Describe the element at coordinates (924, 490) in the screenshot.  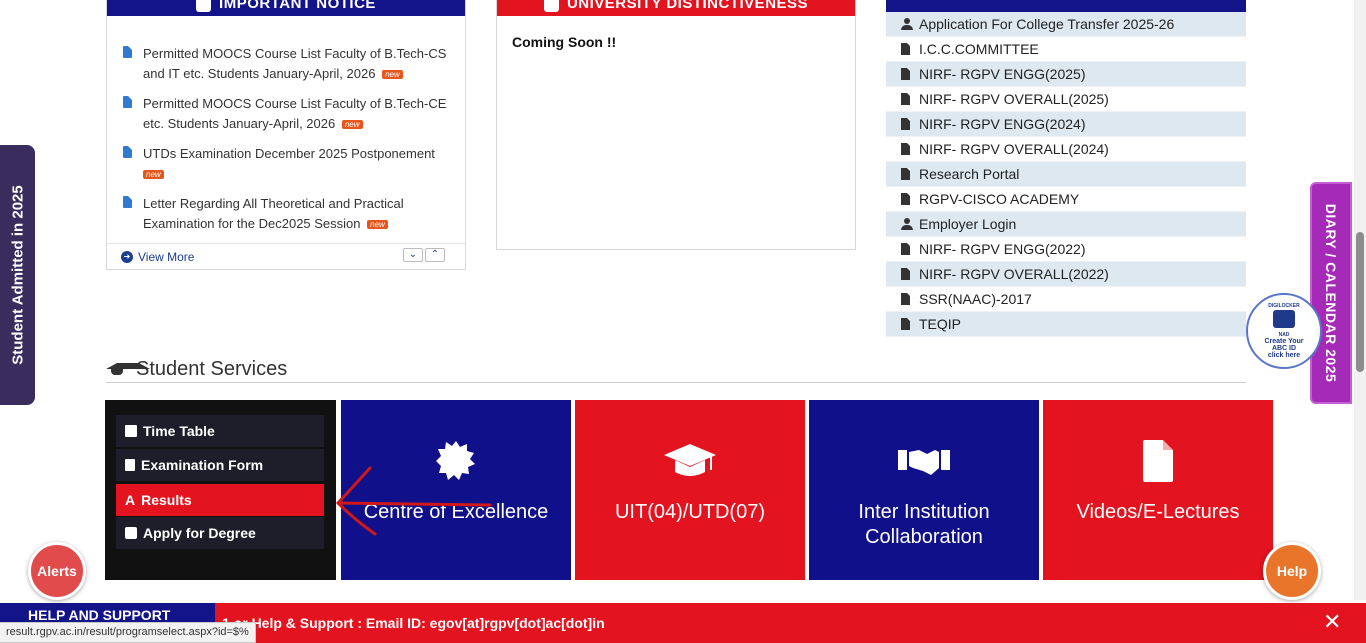
I see `tile-inter-institution-collaboration: Inter Institution Collaboration` at that location.